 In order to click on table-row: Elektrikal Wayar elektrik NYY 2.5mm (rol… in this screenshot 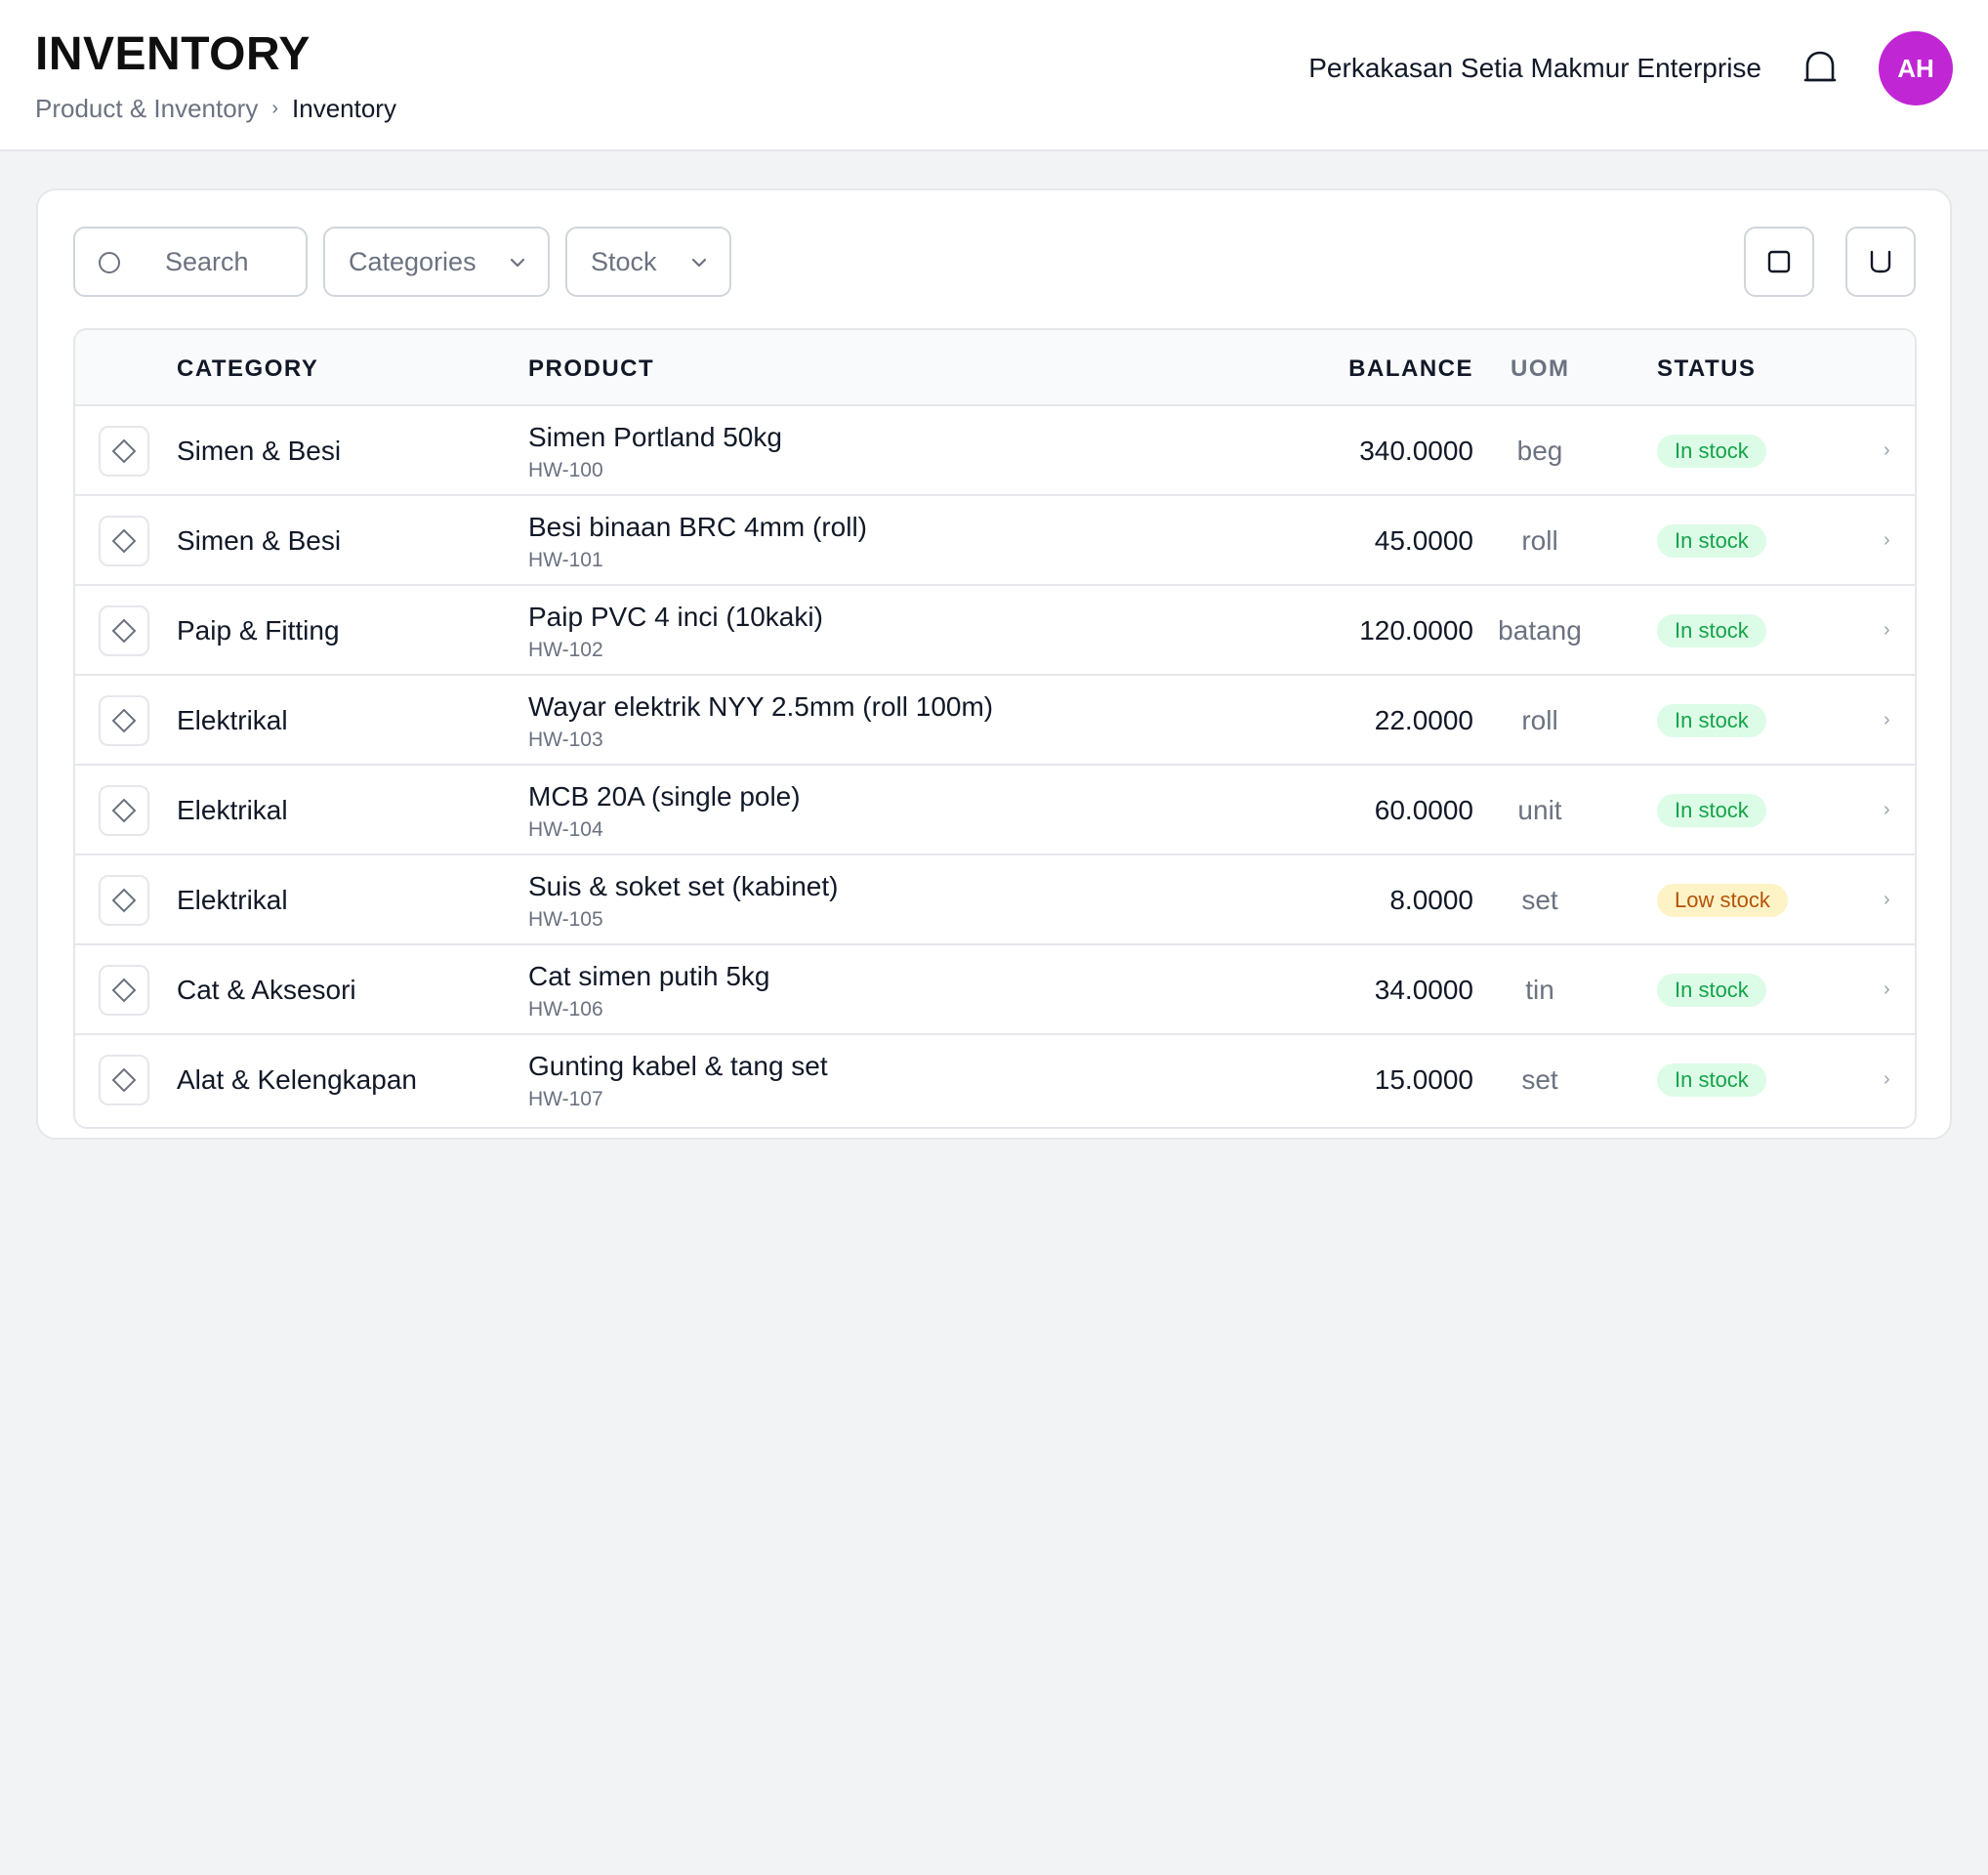, I will do `click(995, 721)`.